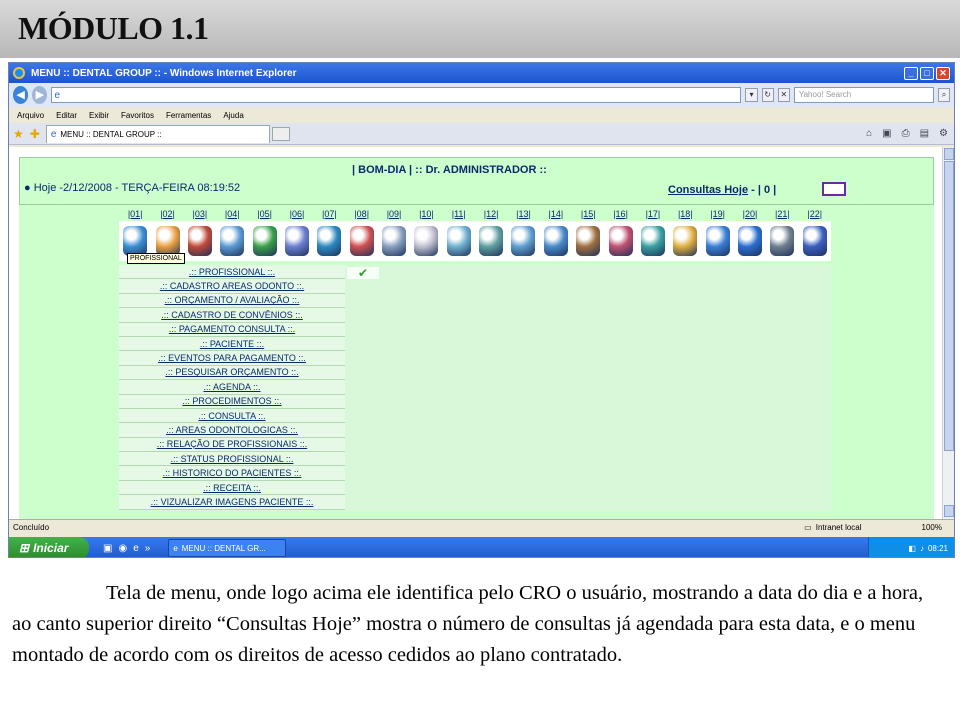  I want to click on refresh-icon: ↻, so click(767, 95).